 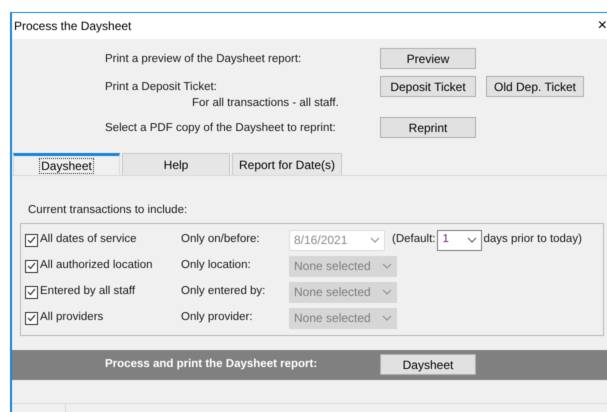 I want to click on action-button: Old Dep. Ticket, so click(x=535, y=86).